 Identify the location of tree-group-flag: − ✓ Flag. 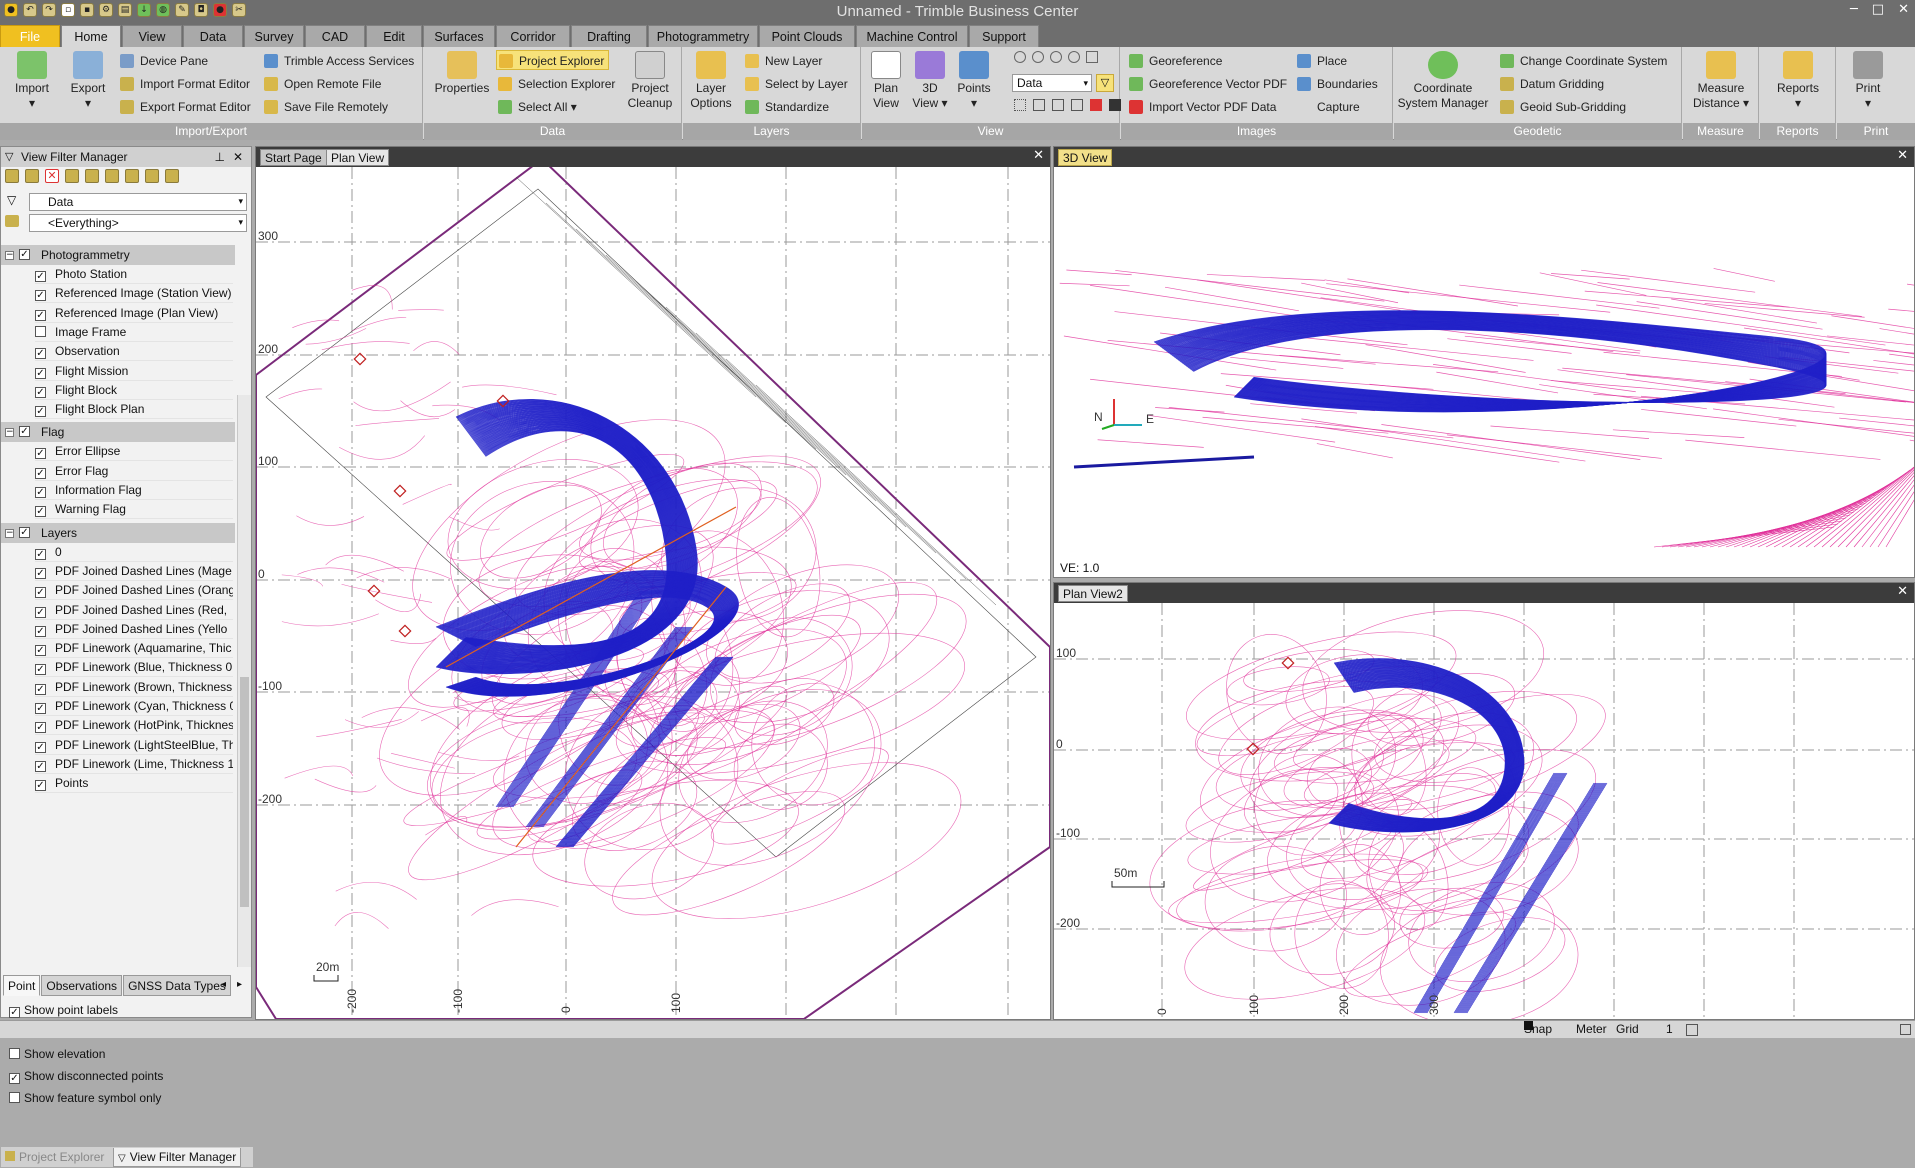
(118, 432).